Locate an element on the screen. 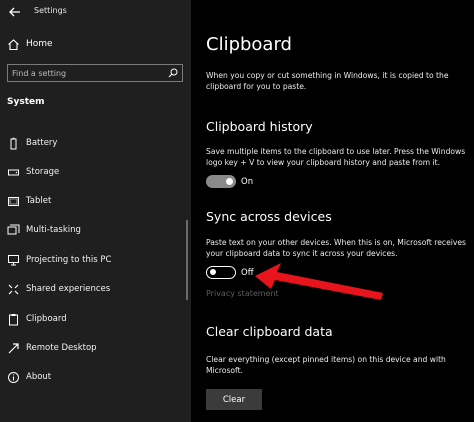 The width and height of the screenshot is (474, 422). red-arrow-annotation is located at coordinates (319, 281).